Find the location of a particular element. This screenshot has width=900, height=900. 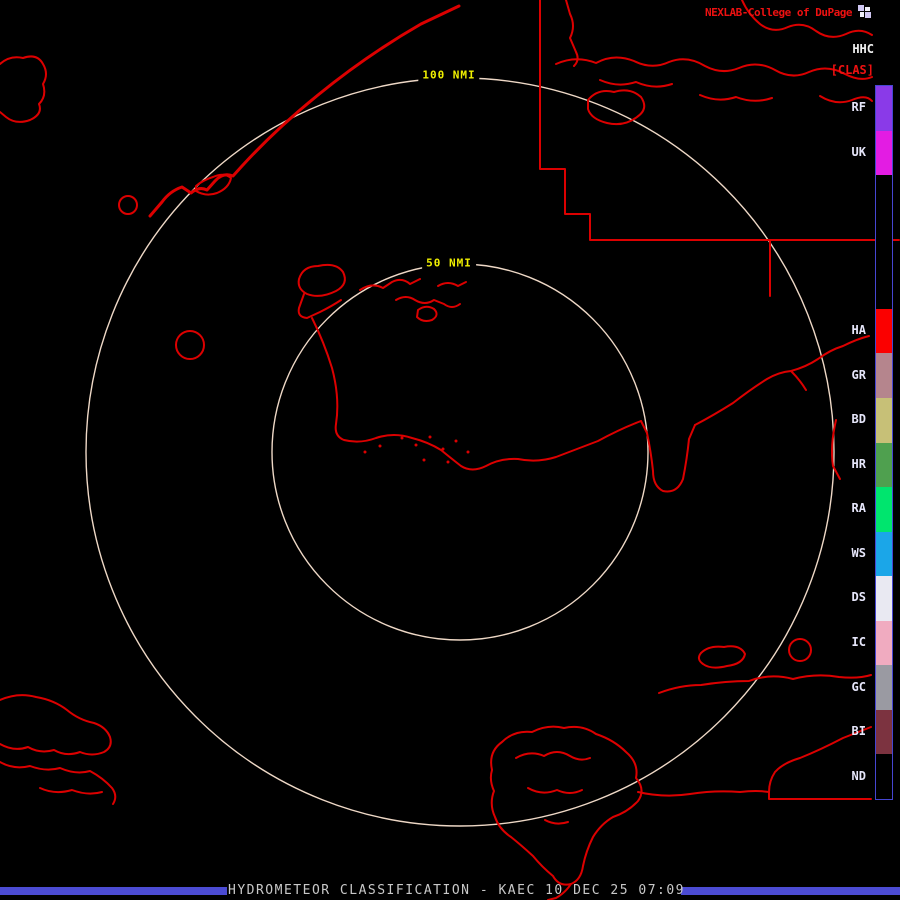

ring-label-50nmi: 50 NMI is located at coordinates (449, 263).